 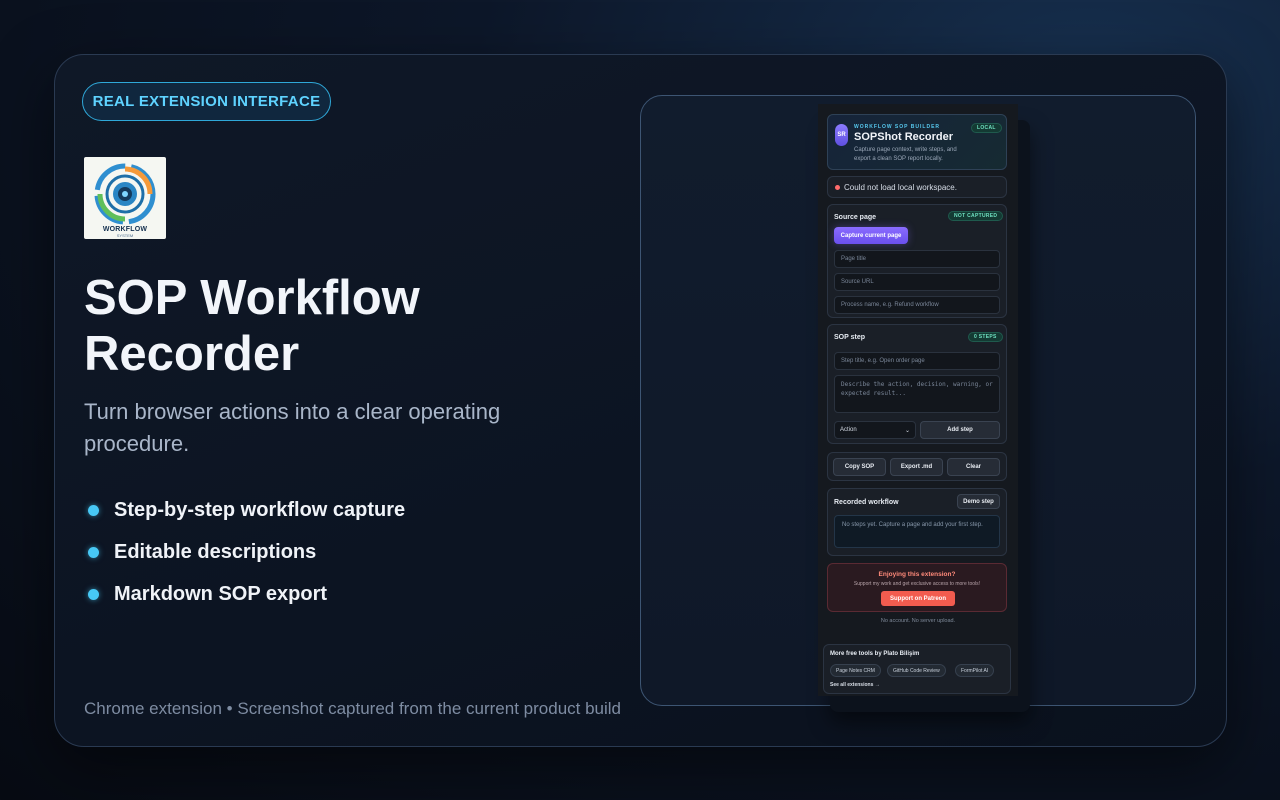 What do you see at coordinates (855, 217) in the screenshot?
I see `source-title: Source page` at bounding box center [855, 217].